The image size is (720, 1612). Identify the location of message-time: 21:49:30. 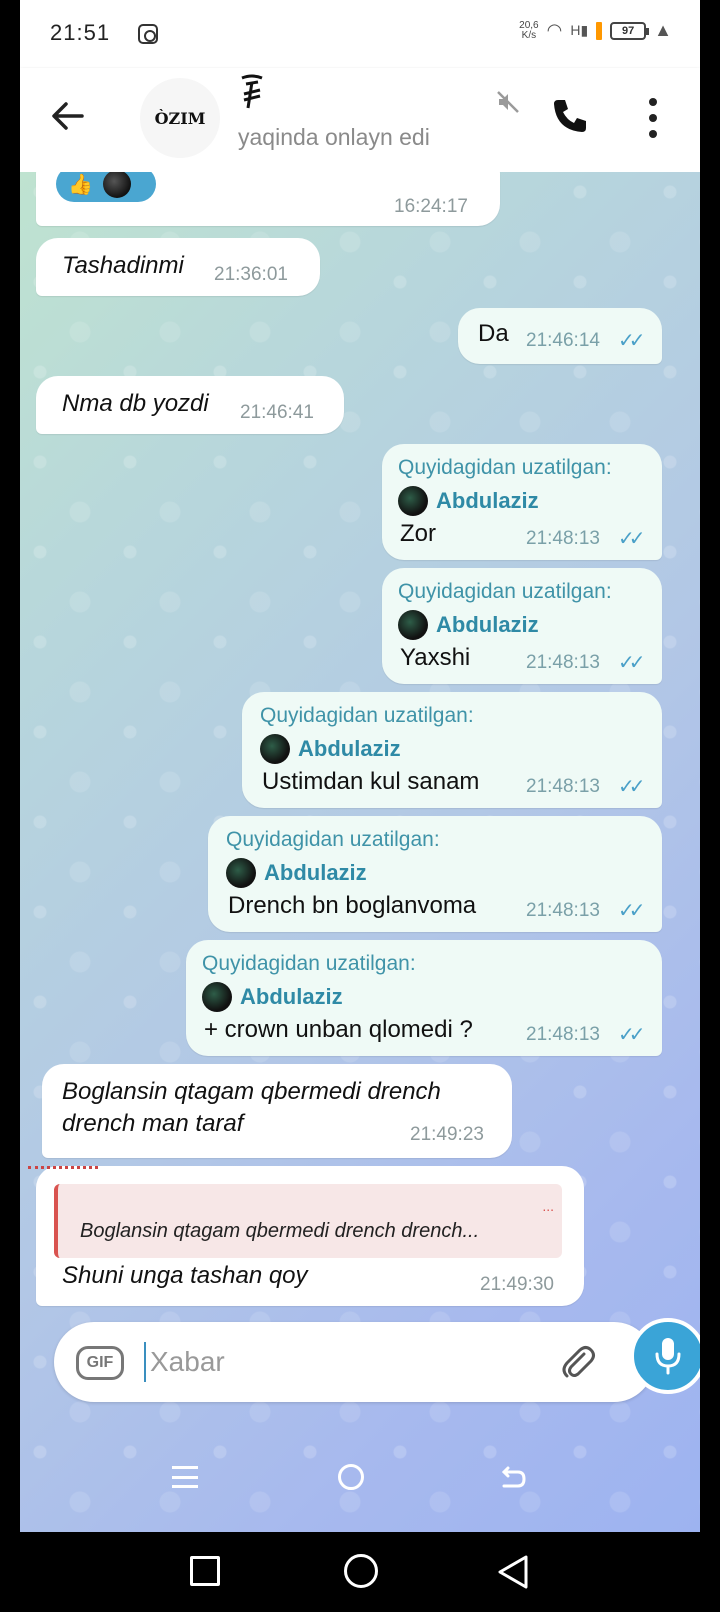
(517, 1284).